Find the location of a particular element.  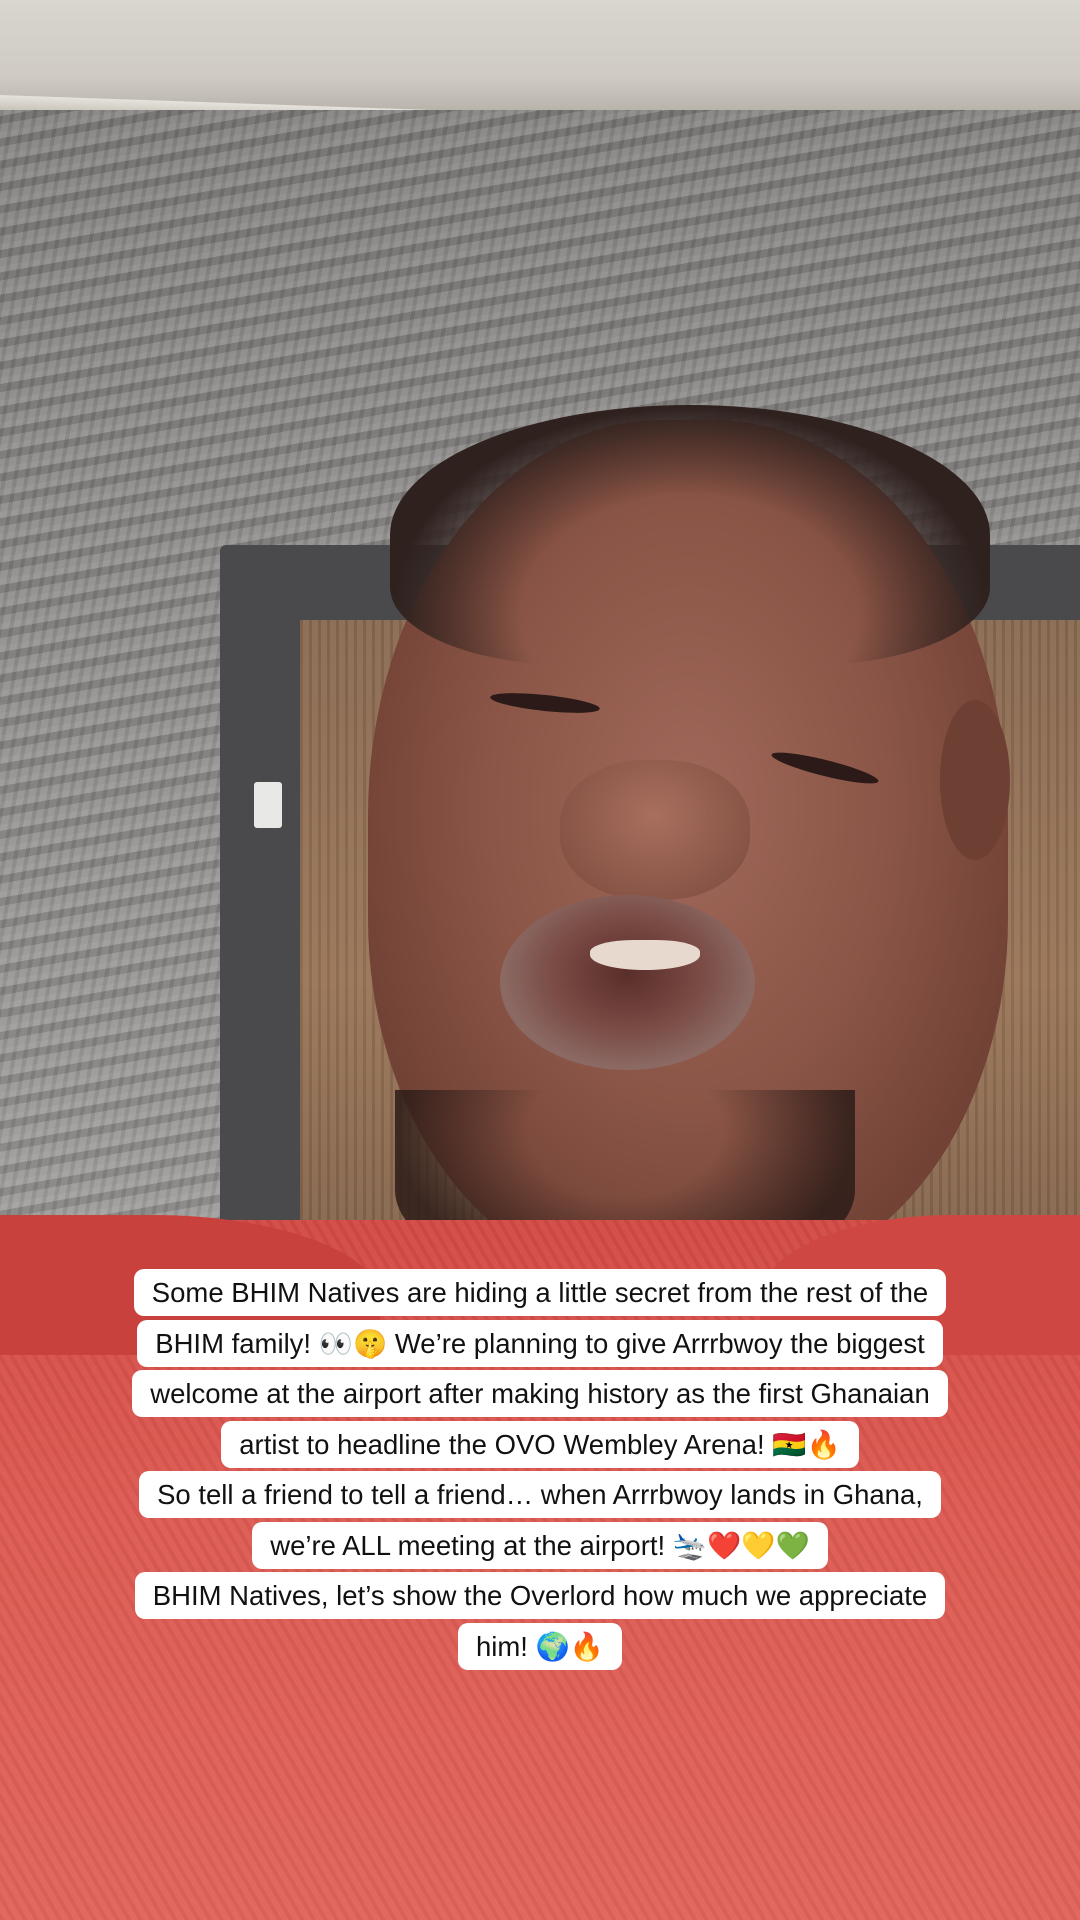

ceiling is located at coordinates (540, 55).